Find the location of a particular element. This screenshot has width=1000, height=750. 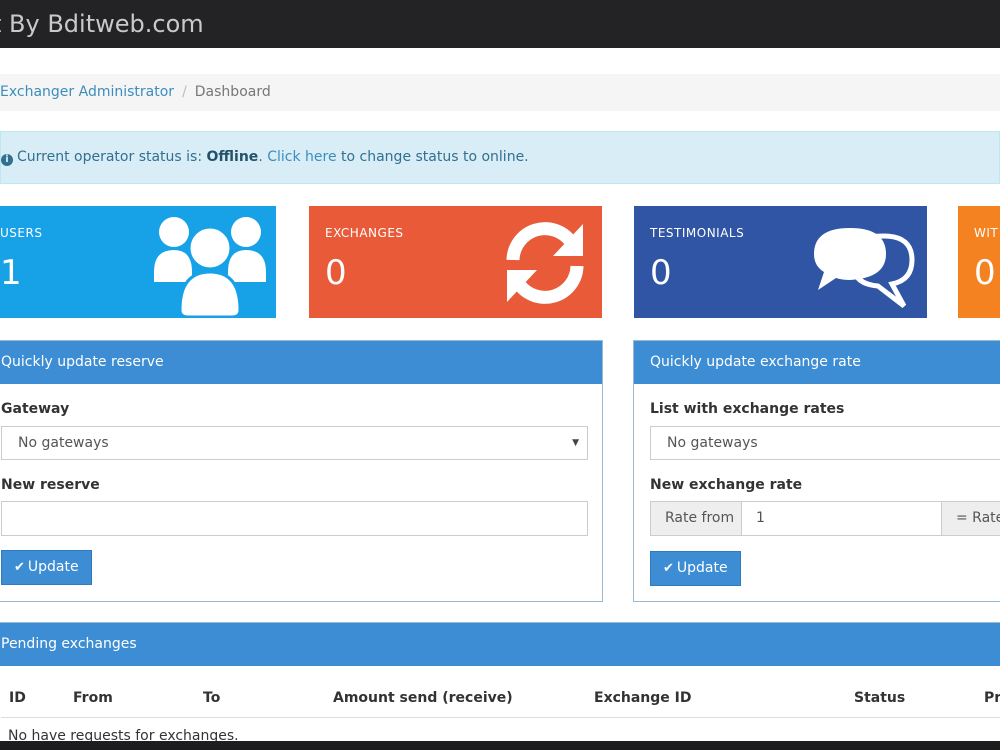

column-header-to: To is located at coordinates (212, 698).